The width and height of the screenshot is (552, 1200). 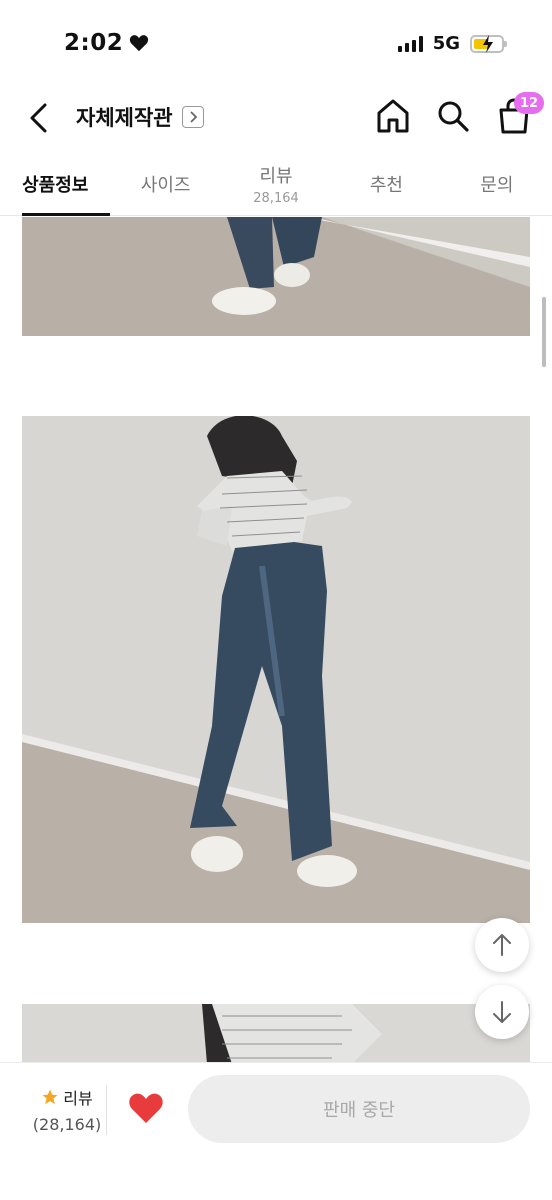 I want to click on scroll-up-button, so click(x=502, y=945).